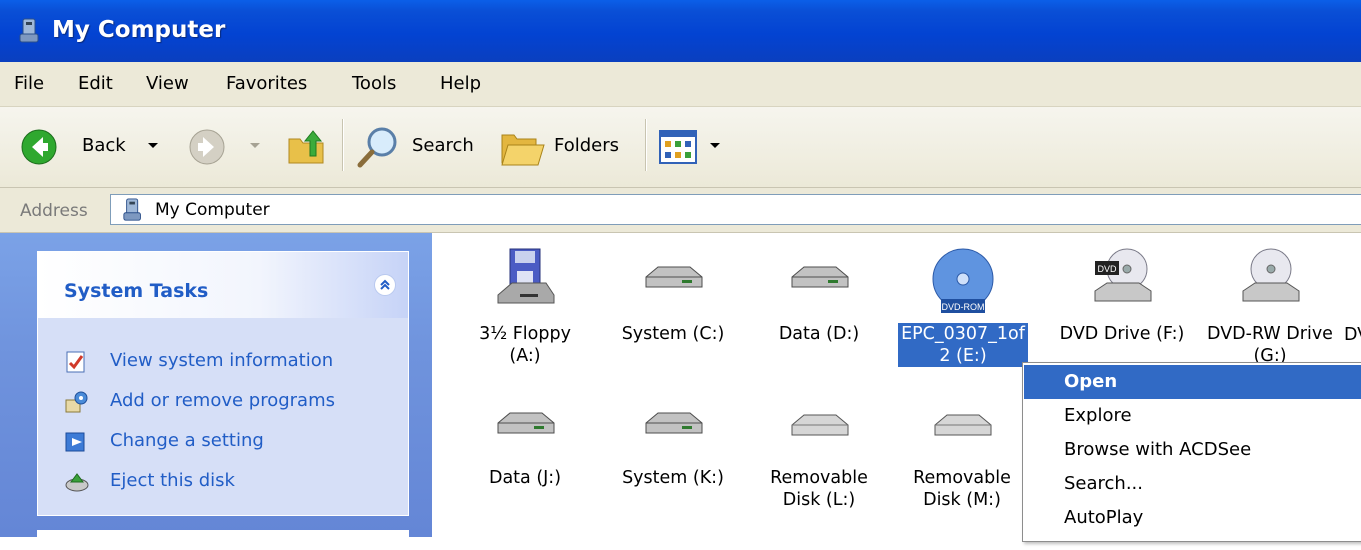 This screenshot has height=550, width=1361. I want to click on drive-label: DVD Drive (F:), so click(1122, 334).